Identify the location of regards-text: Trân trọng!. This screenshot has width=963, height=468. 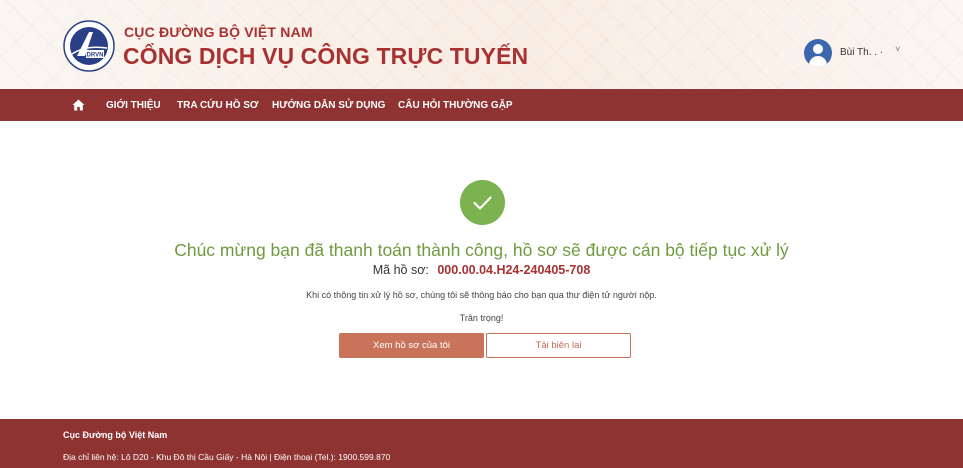
(481, 318).